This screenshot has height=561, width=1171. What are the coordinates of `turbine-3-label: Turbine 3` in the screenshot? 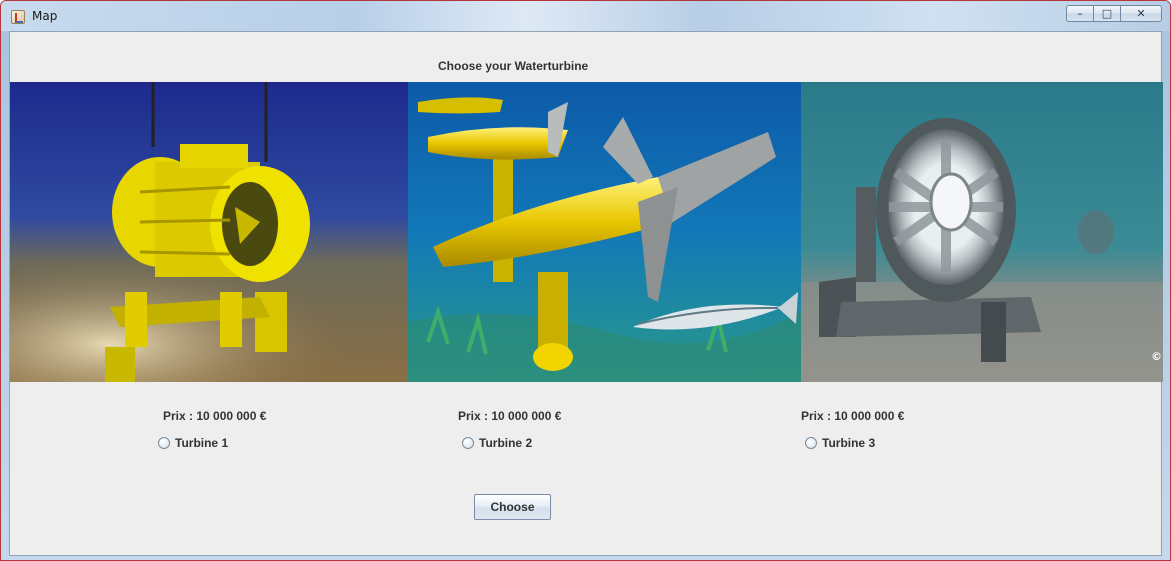 It's located at (848, 443).